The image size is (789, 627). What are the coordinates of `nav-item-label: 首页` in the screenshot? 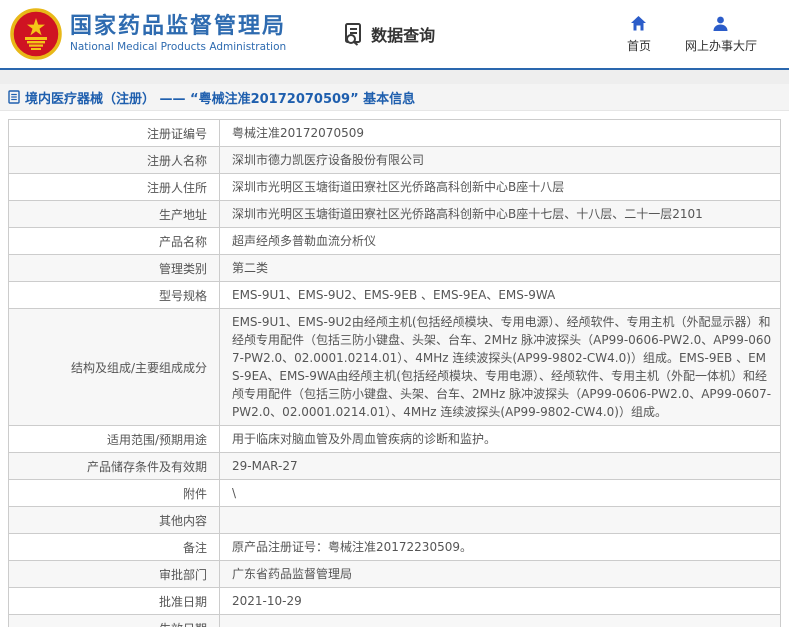 It's located at (638, 45).